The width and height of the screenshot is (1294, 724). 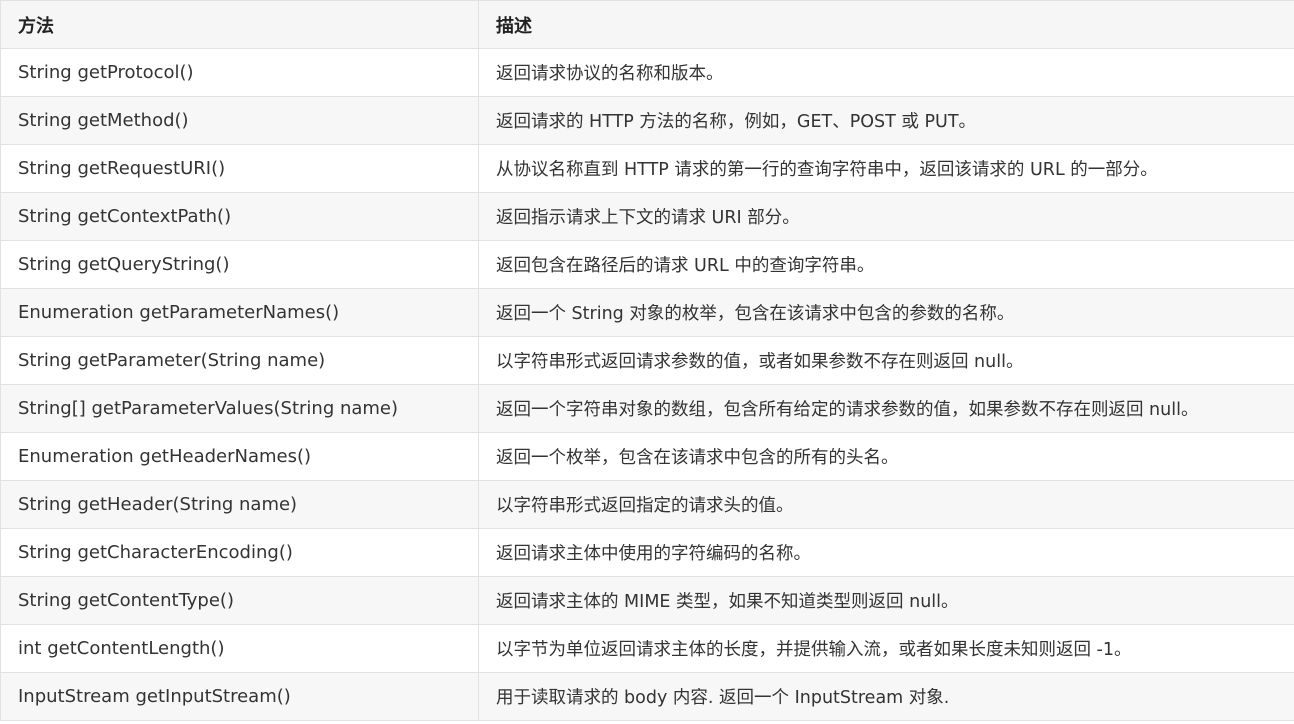 I want to click on description-cell: 返回包含在路径后的请求 URL 中的查询字符串。, so click(x=886, y=264).